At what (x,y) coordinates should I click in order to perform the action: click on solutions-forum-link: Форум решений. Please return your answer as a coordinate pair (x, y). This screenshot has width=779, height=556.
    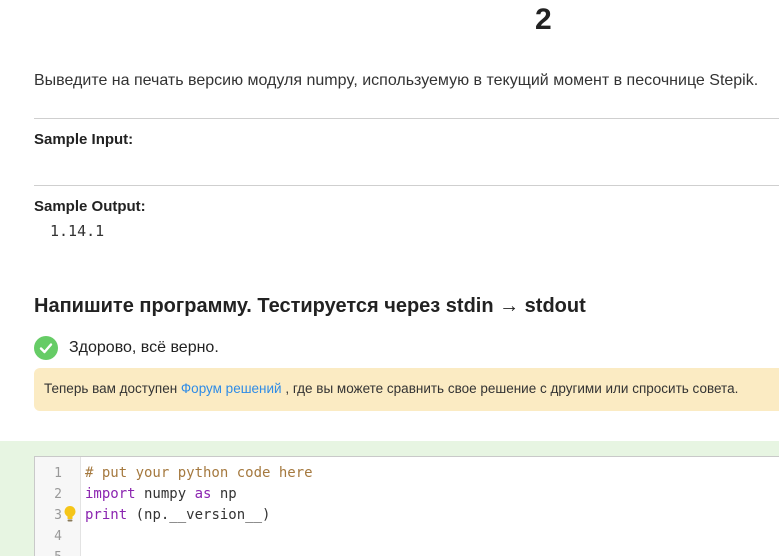
    Looking at the image, I should click on (231, 388).